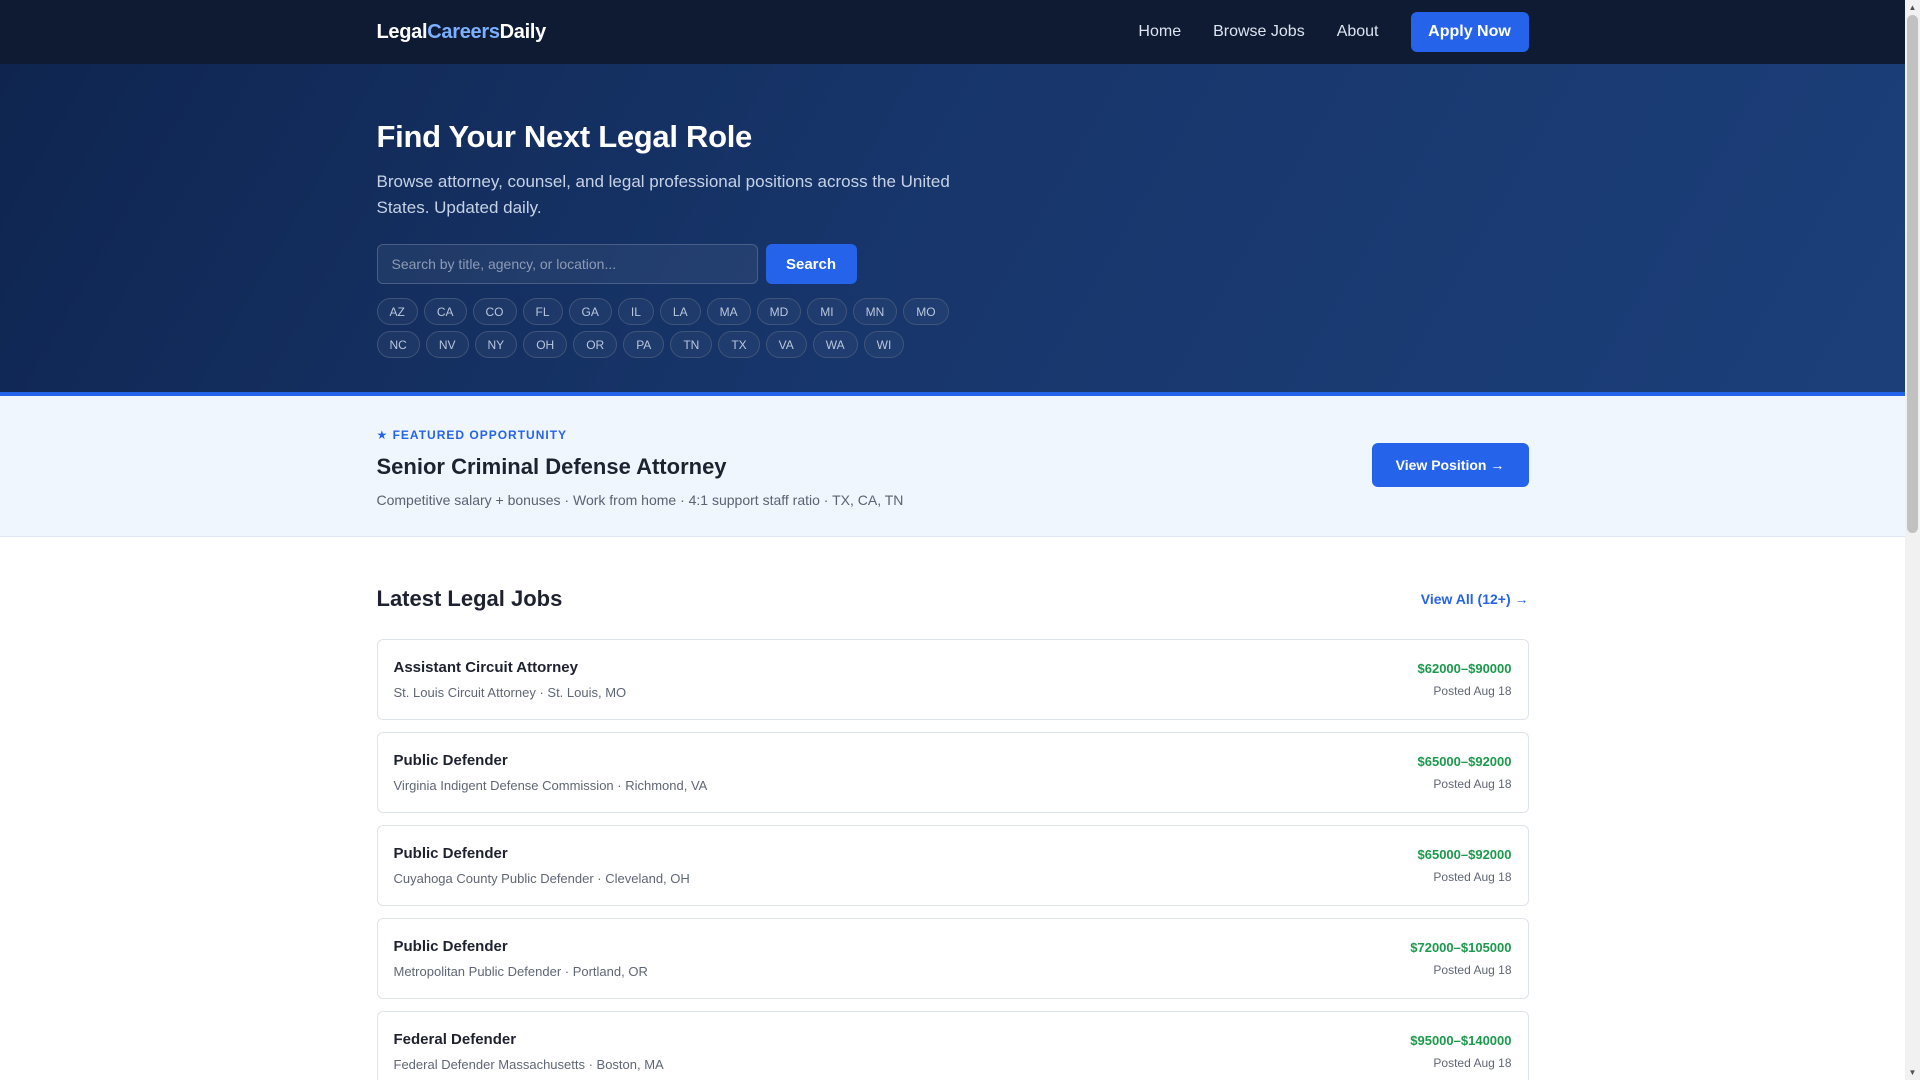  Describe the element at coordinates (485, 667) in the screenshot. I see `job-title: Assistant Circuit Attorney` at that location.